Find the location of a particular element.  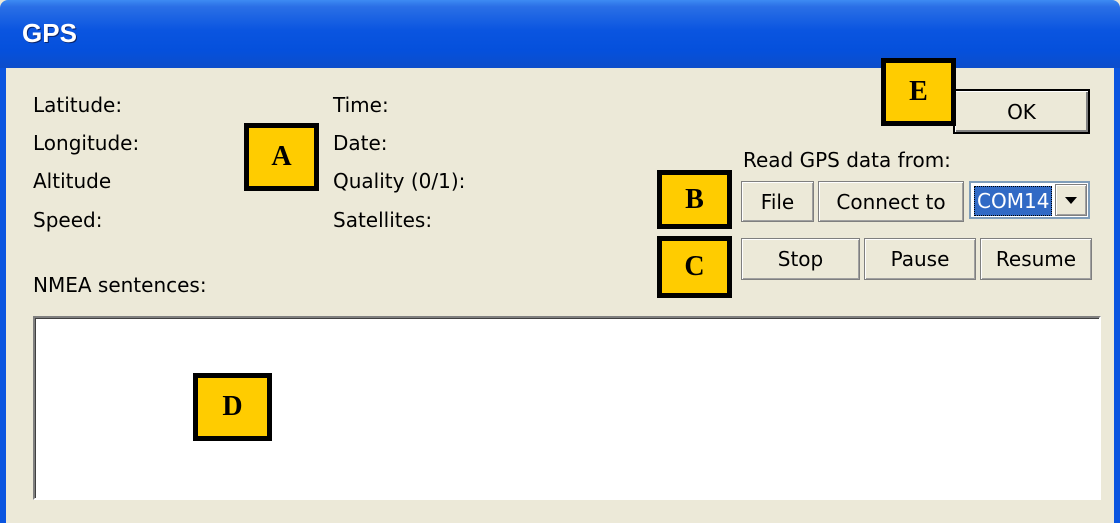

callout-e: E is located at coordinates (918, 92).